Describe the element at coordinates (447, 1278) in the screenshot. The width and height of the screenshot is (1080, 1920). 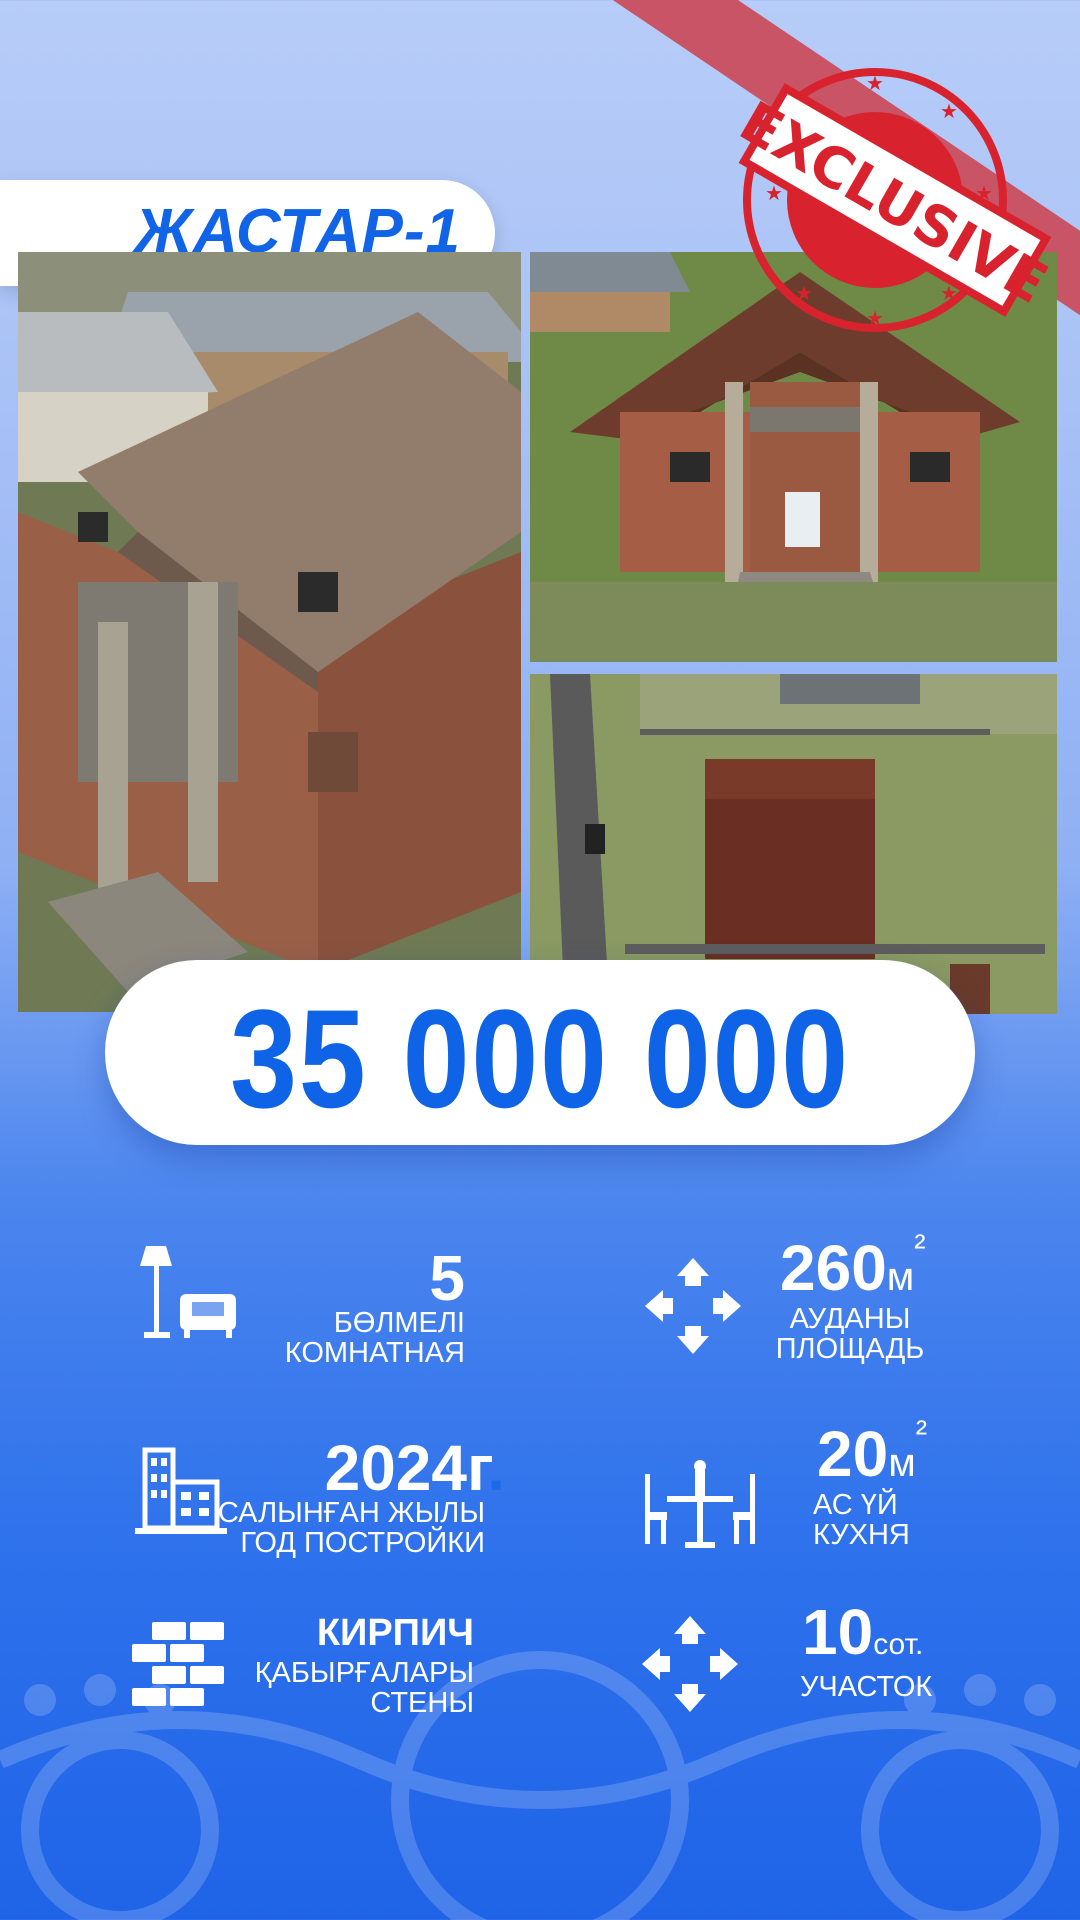
I see `rooms-value: 5` at that location.